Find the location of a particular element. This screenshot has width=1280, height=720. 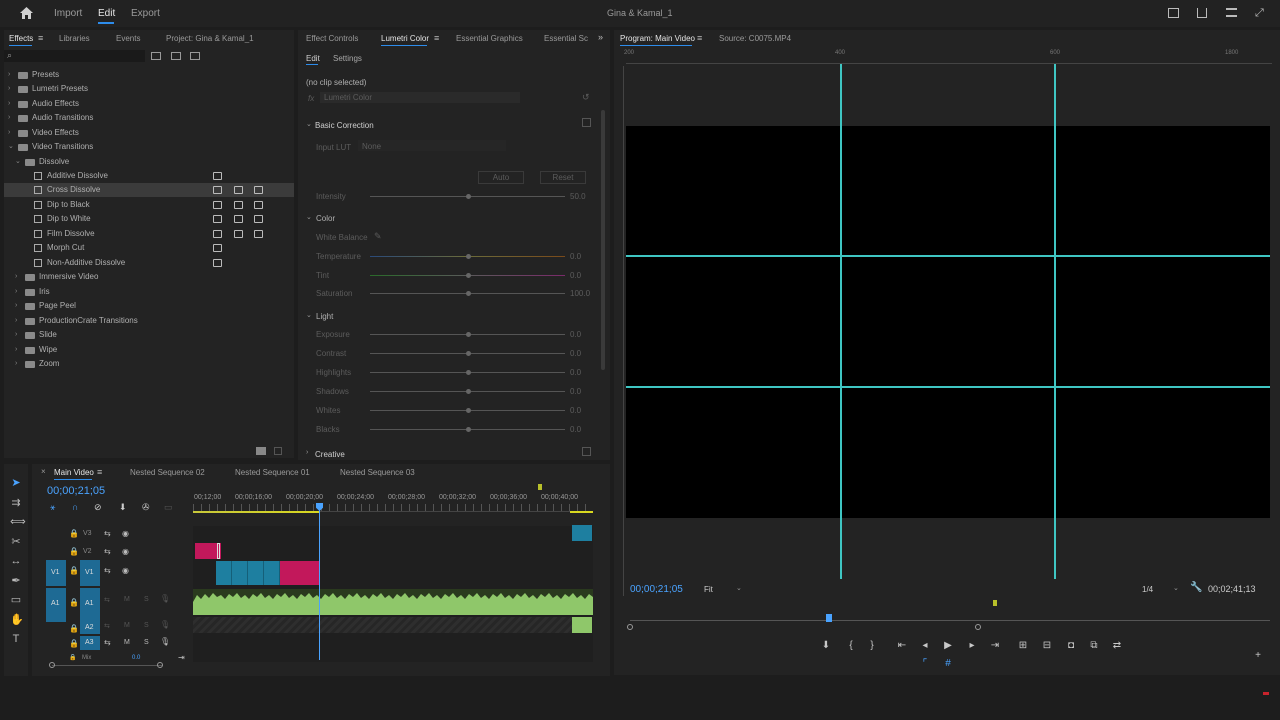

pen-tool-icon: ✒ is located at coordinates (16, 581).